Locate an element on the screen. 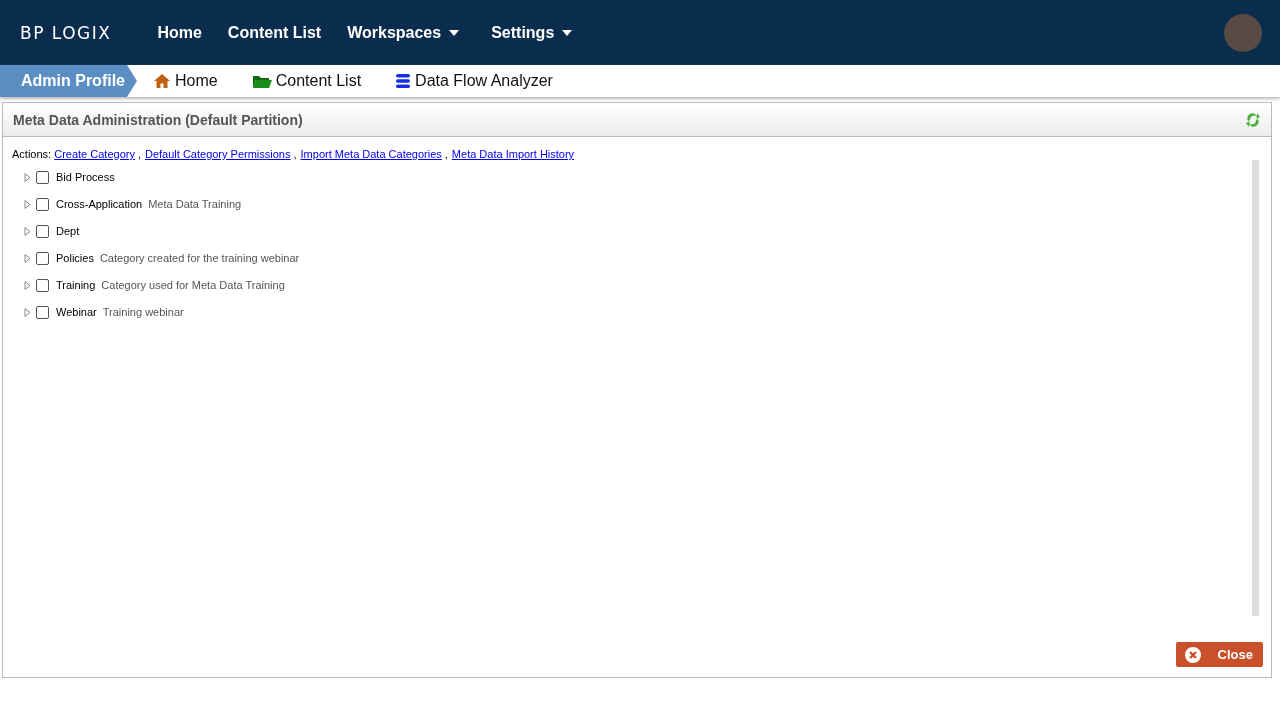 The width and height of the screenshot is (1280, 720). nav-link: Home is located at coordinates (179, 32).